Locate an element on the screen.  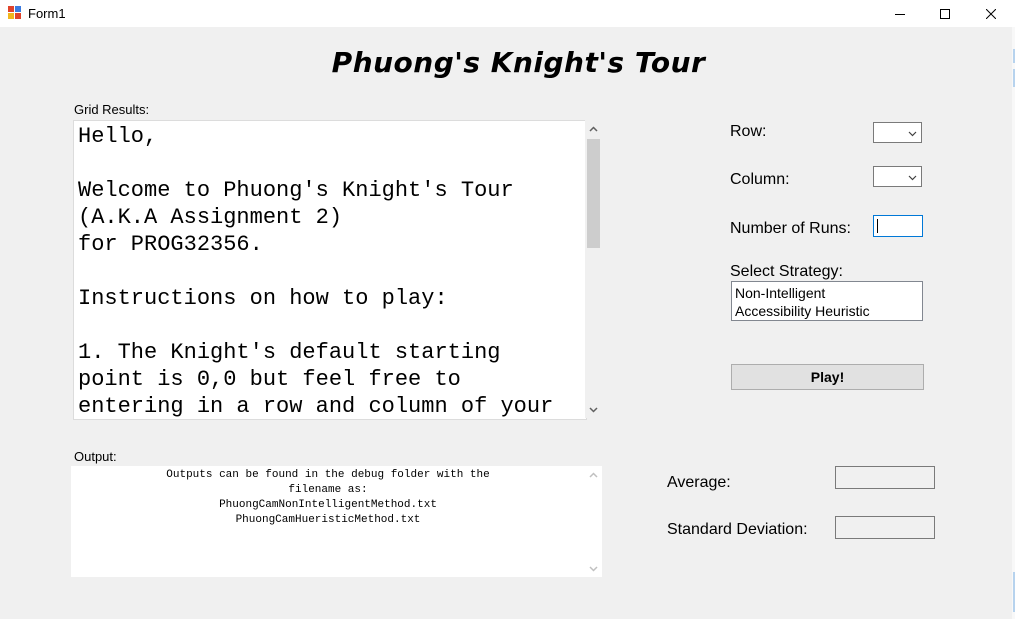
average-label: Average: is located at coordinates (699, 482).